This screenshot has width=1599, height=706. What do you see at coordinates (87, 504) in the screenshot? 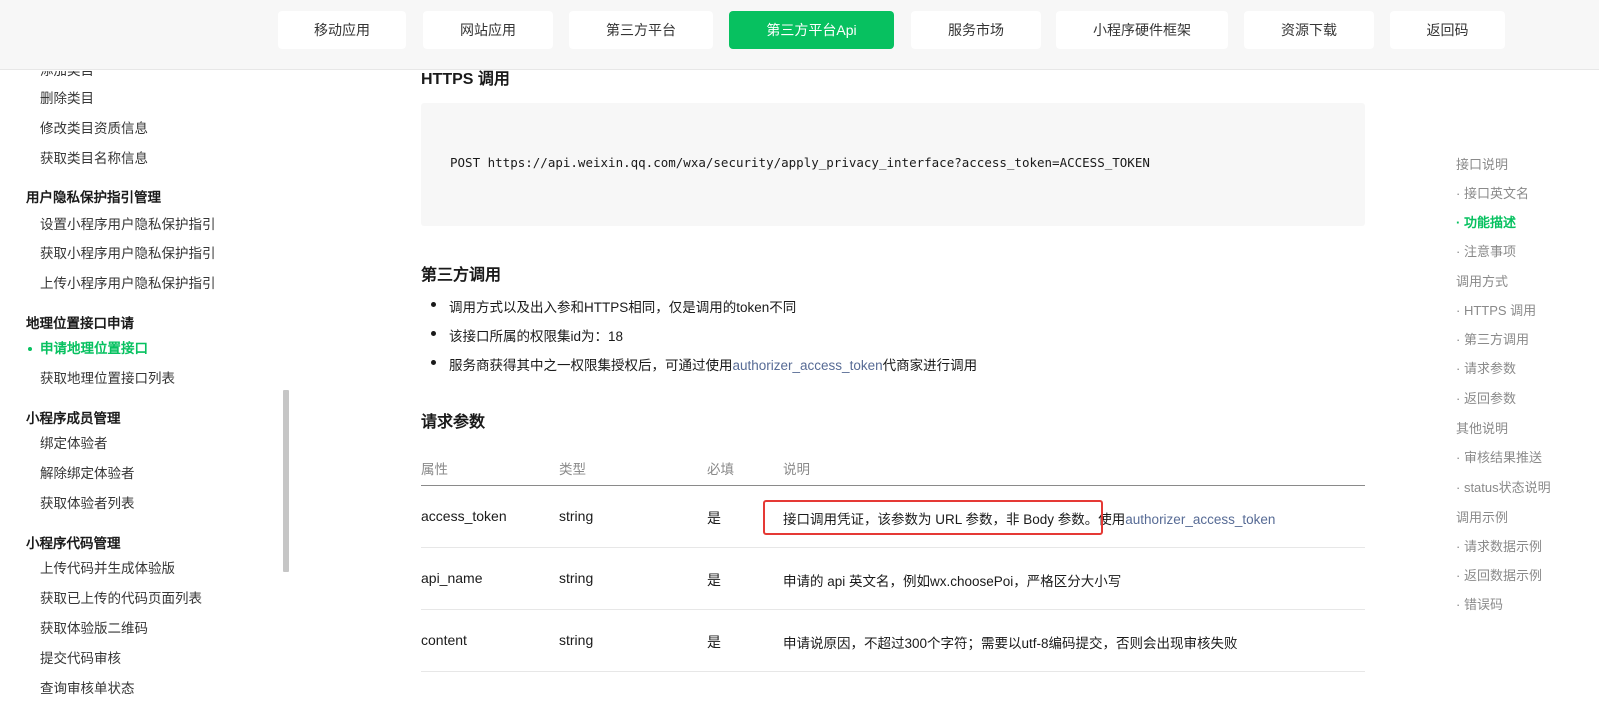
I see `sidebar-item-tester-list: 获取体验者列表` at bounding box center [87, 504].